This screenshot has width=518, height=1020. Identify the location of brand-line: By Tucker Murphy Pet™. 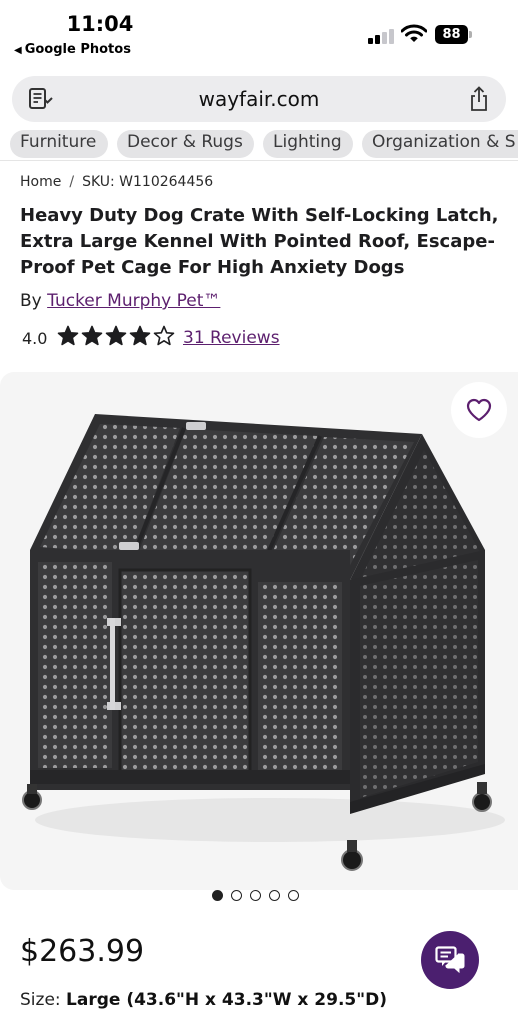
(120, 301).